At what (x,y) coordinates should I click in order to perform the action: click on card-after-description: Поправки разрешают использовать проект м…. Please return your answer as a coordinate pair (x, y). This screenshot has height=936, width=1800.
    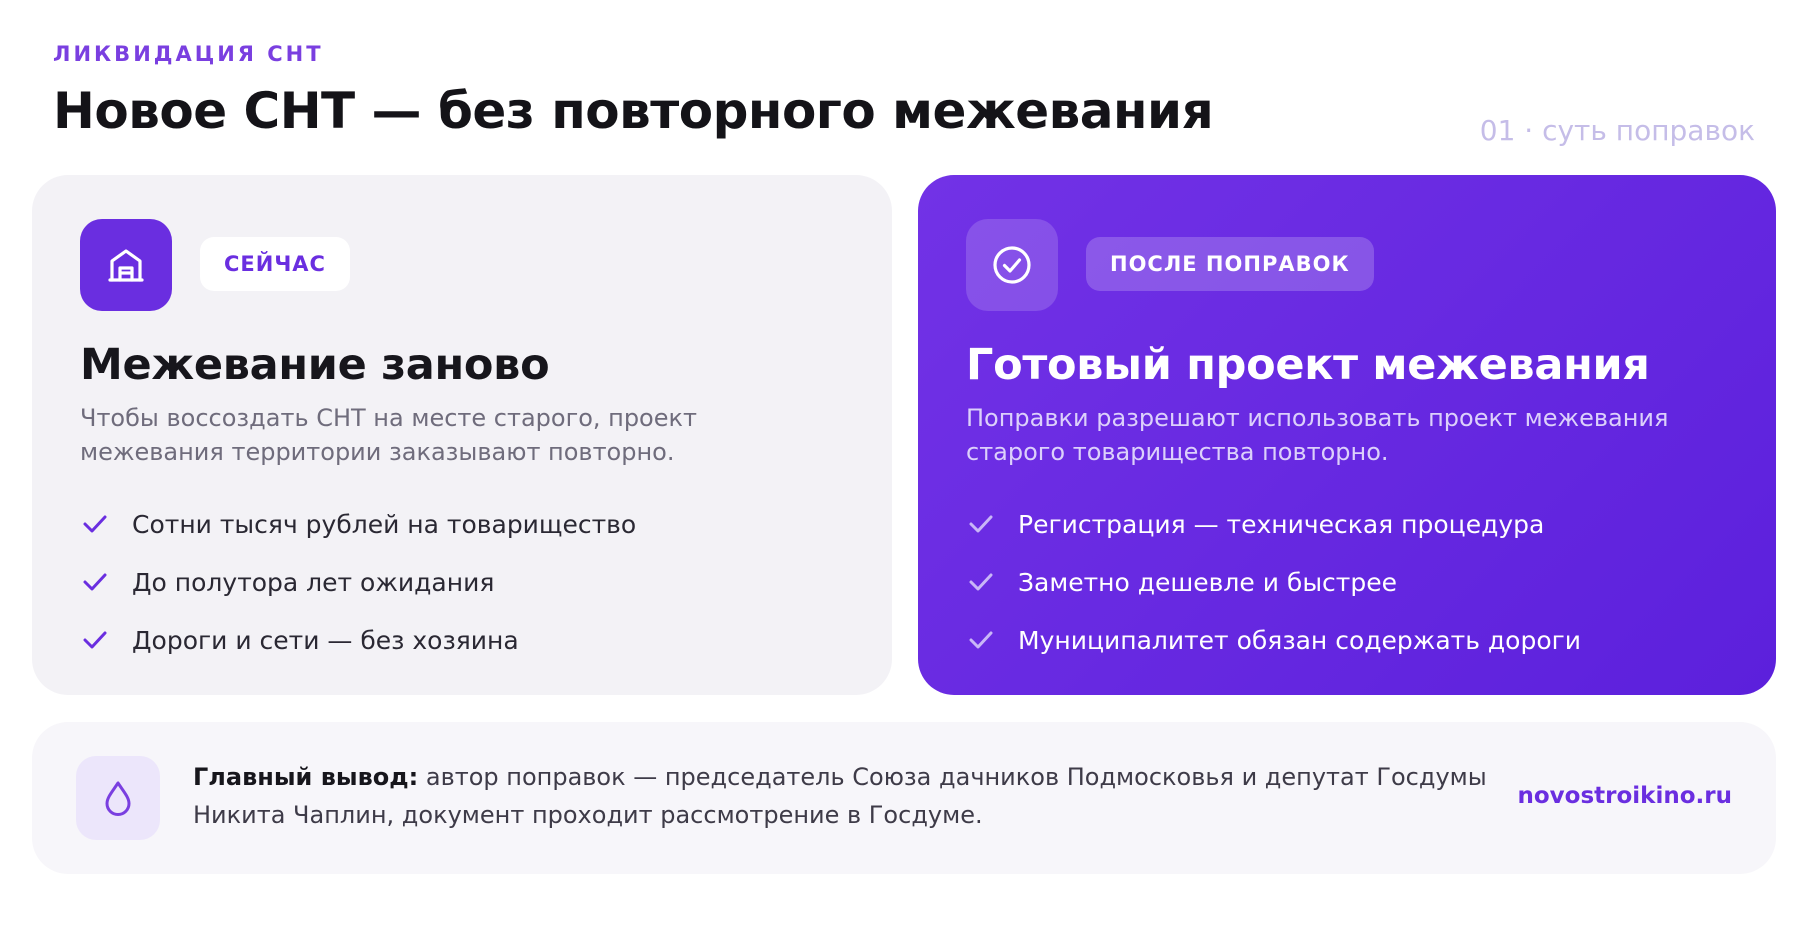
    Looking at the image, I should click on (1317, 435).